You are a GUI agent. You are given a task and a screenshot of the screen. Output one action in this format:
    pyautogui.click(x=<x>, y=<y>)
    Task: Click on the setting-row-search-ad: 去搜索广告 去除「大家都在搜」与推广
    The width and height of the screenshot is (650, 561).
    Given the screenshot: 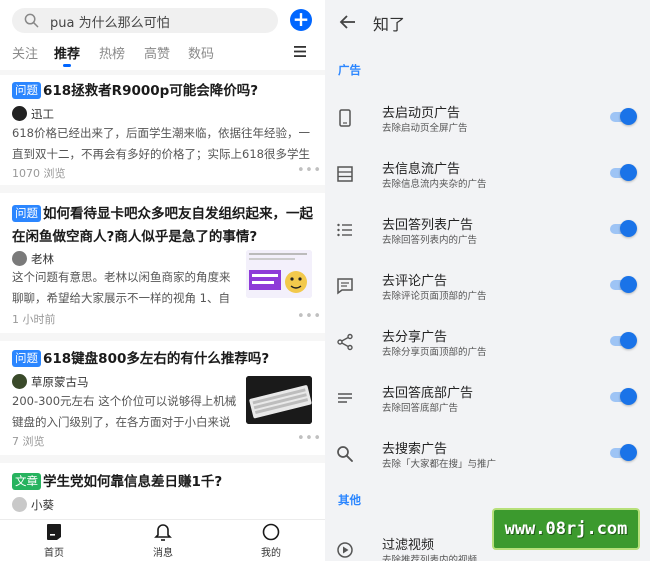 What is the action you would take?
    pyautogui.click(x=487, y=456)
    